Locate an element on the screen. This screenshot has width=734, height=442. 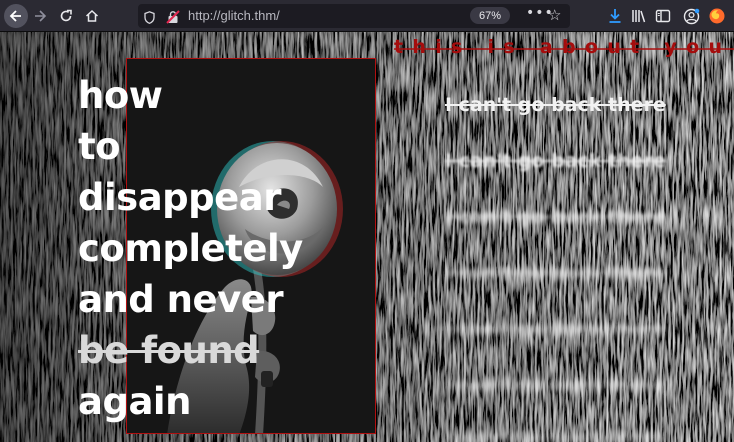
firefox-fox-icon is located at coordinates (717, 16).